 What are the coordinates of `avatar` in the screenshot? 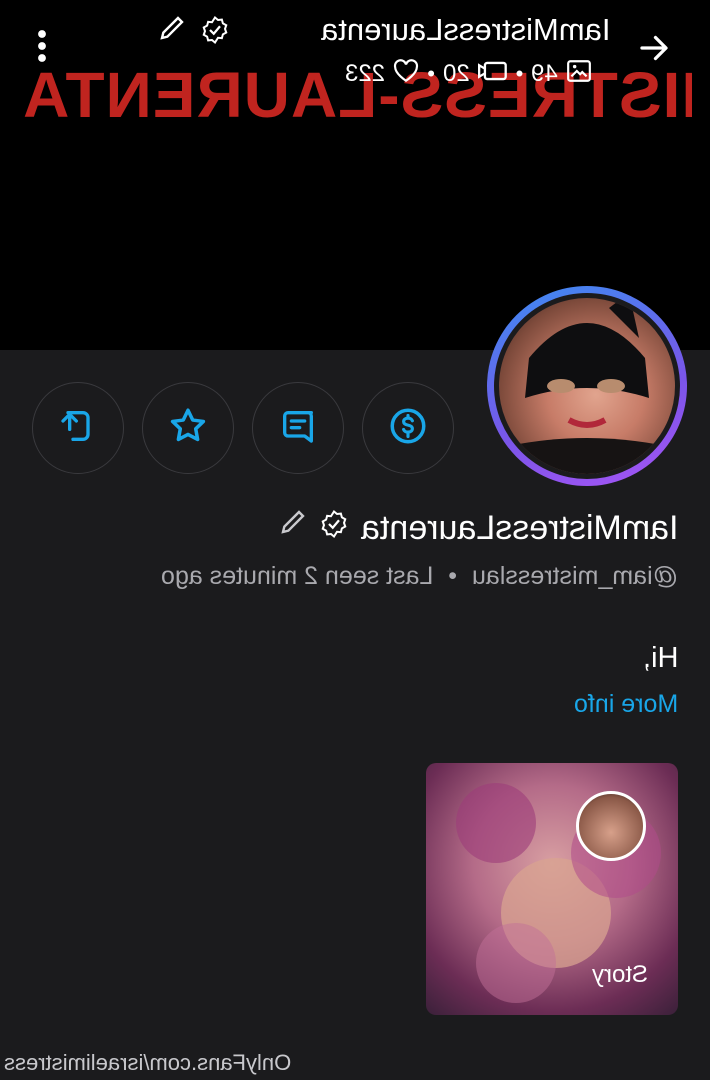 It's located at (587, 386).